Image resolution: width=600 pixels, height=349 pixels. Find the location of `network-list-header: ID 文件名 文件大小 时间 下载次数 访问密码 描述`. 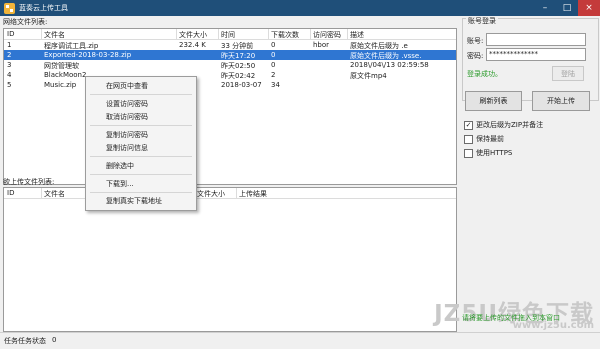

network-list-header: ID 文件名 文件大小 时间 下载次数 访问密码 描述 is located at coordinates (230, 34).